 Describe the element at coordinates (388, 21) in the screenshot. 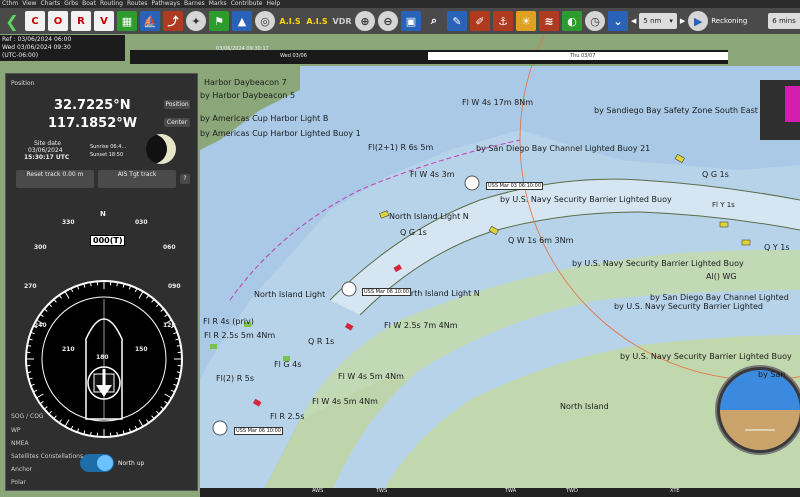

I see `zoom-out-icon: ⊖` at that location.